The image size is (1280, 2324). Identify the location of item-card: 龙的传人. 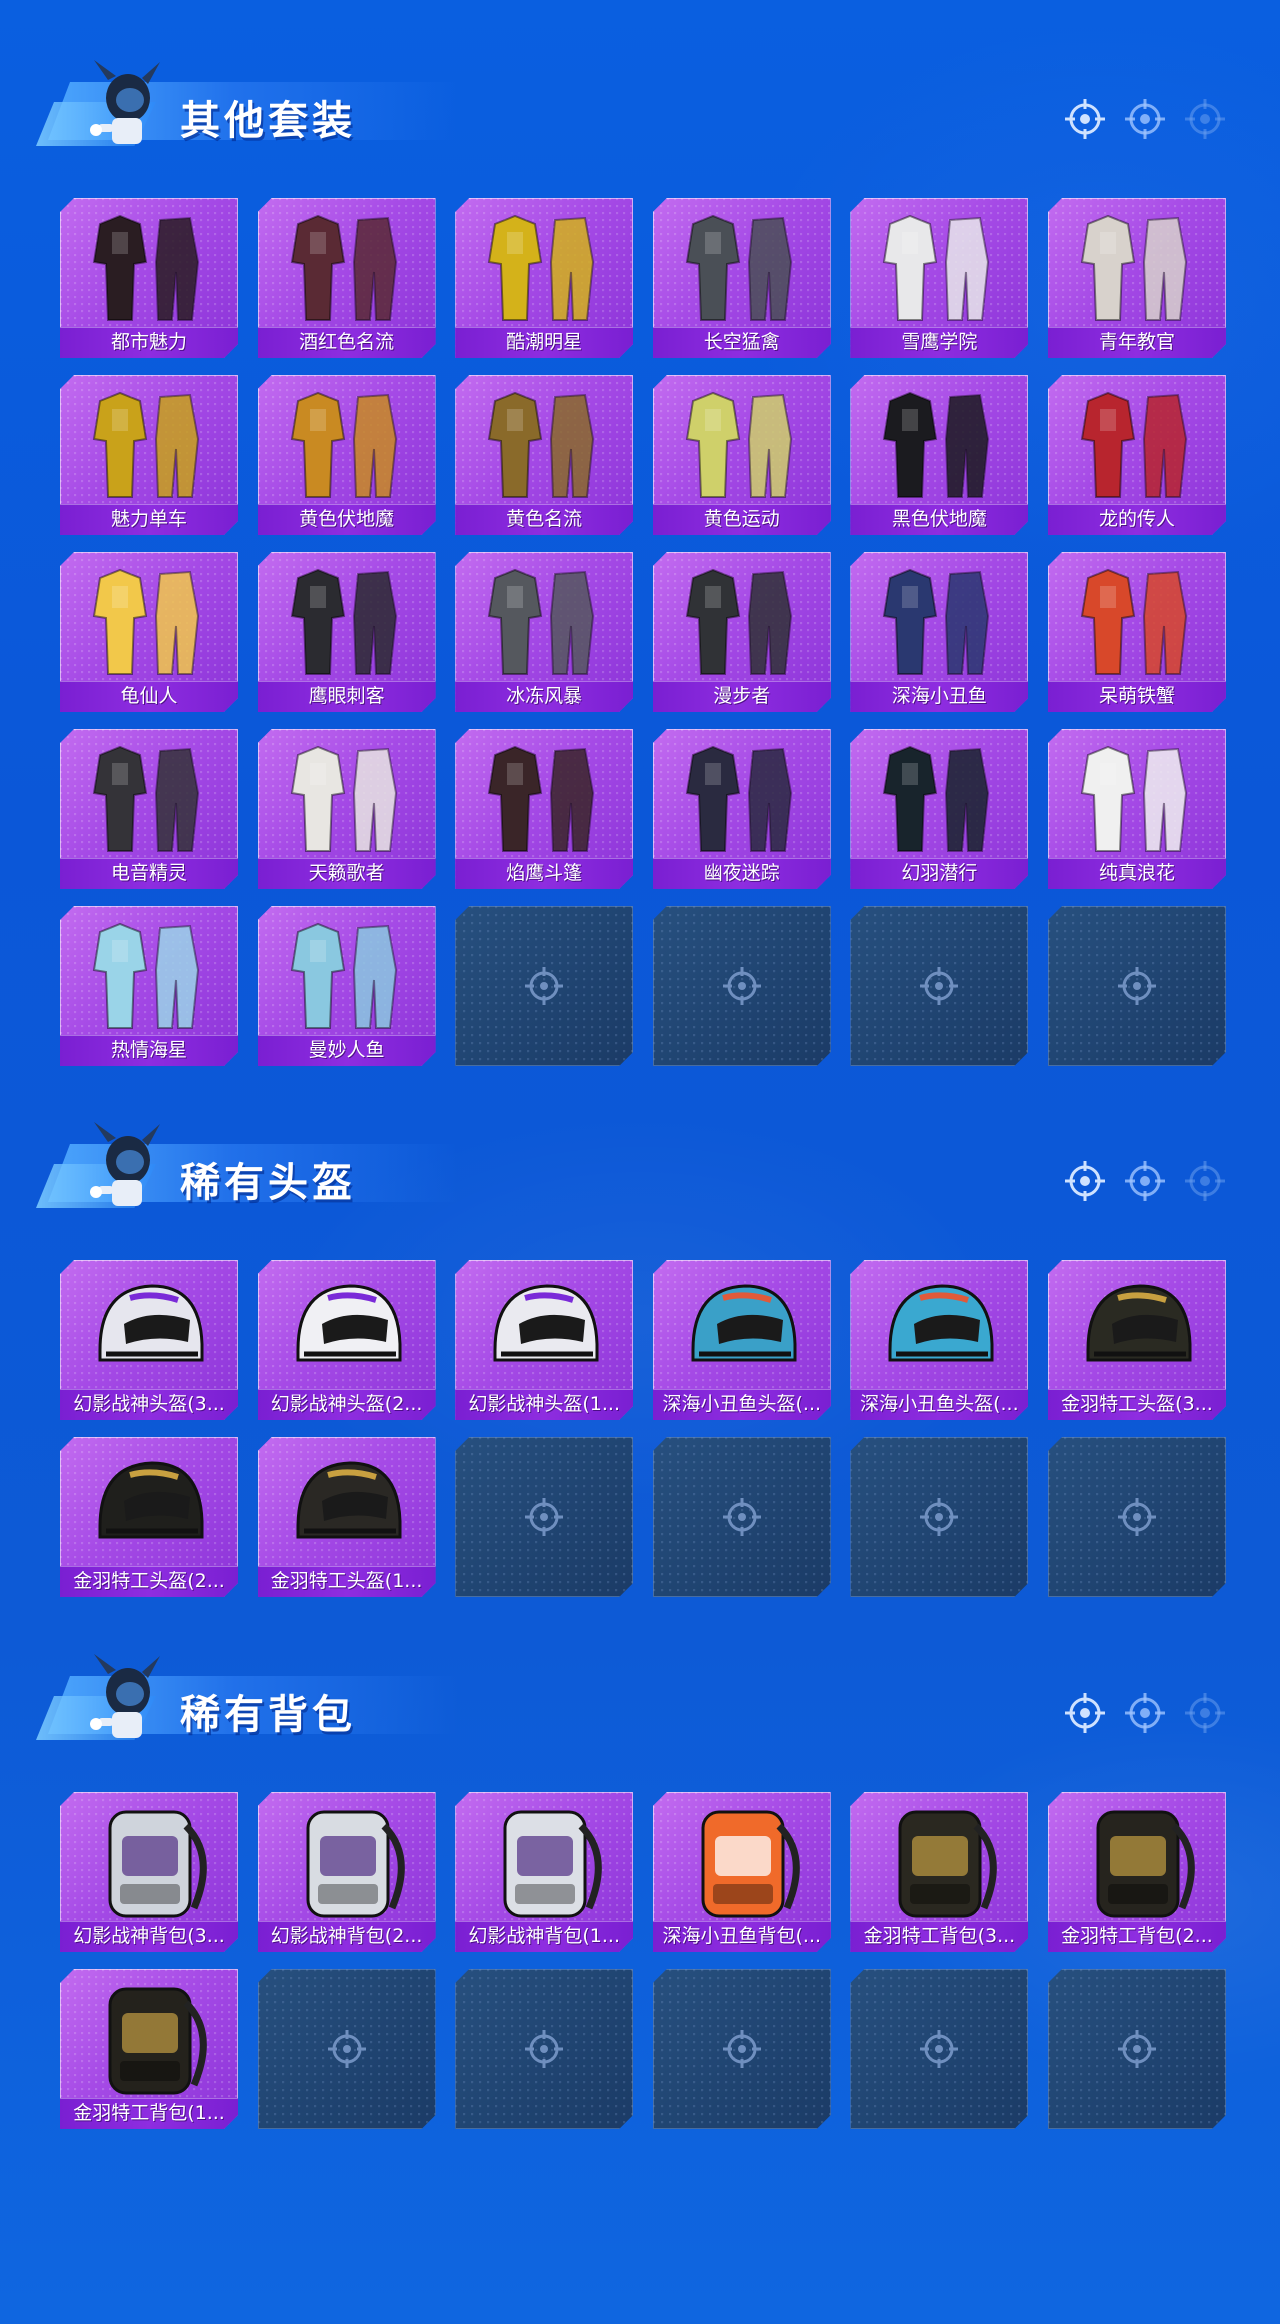
(1137, 455).